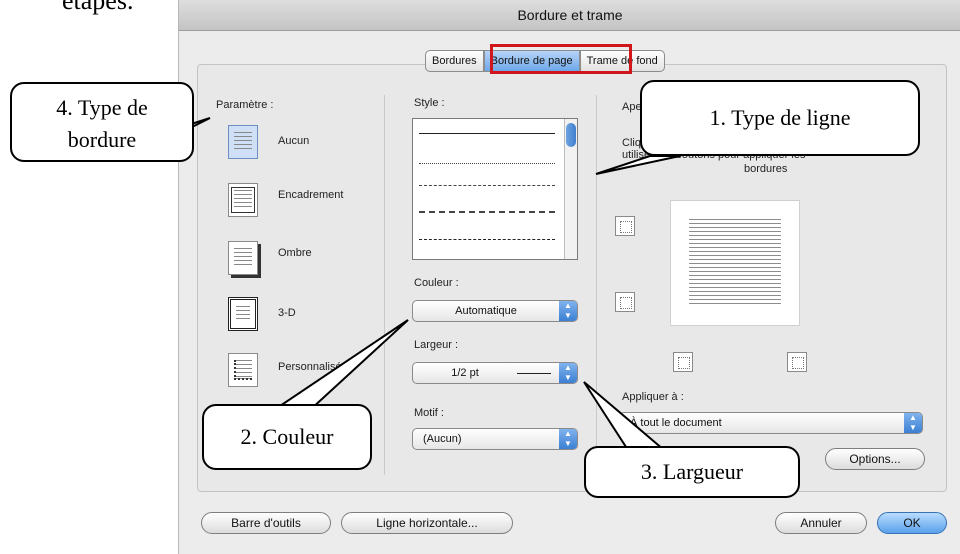 This screenshot has height=554, width=960. What do you see at coordinates (495, 439) in the screenshot?
I see `art-popup: (Aucun) ▲ ▼` at bounding box center [495, 439].